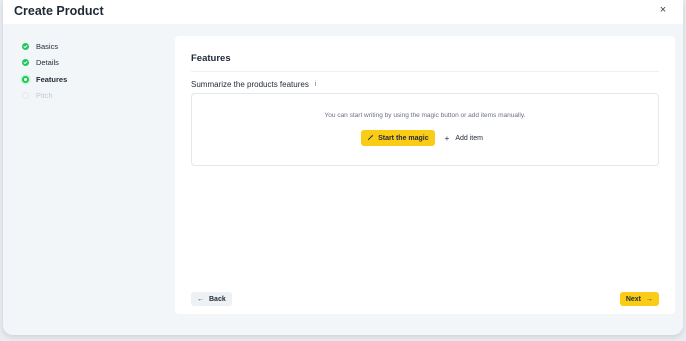  I want to click on step-label: Basics, so click(47, 46).